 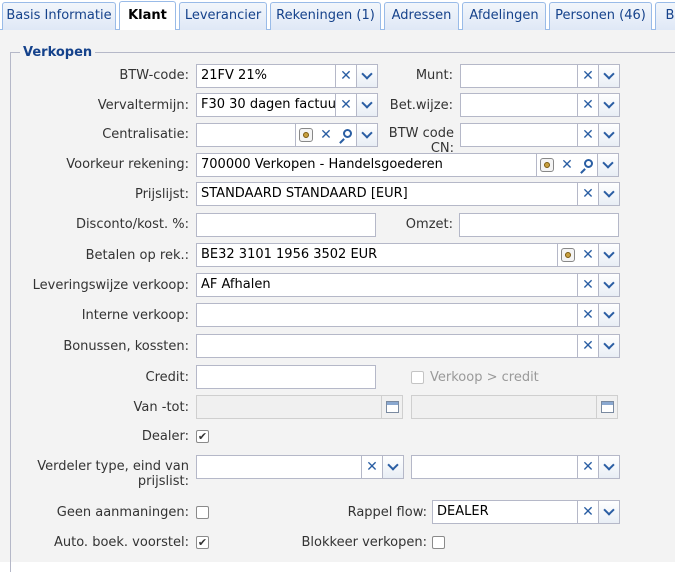 I want to click on tab-adressen: Adressen, so click(x=421, y=16).